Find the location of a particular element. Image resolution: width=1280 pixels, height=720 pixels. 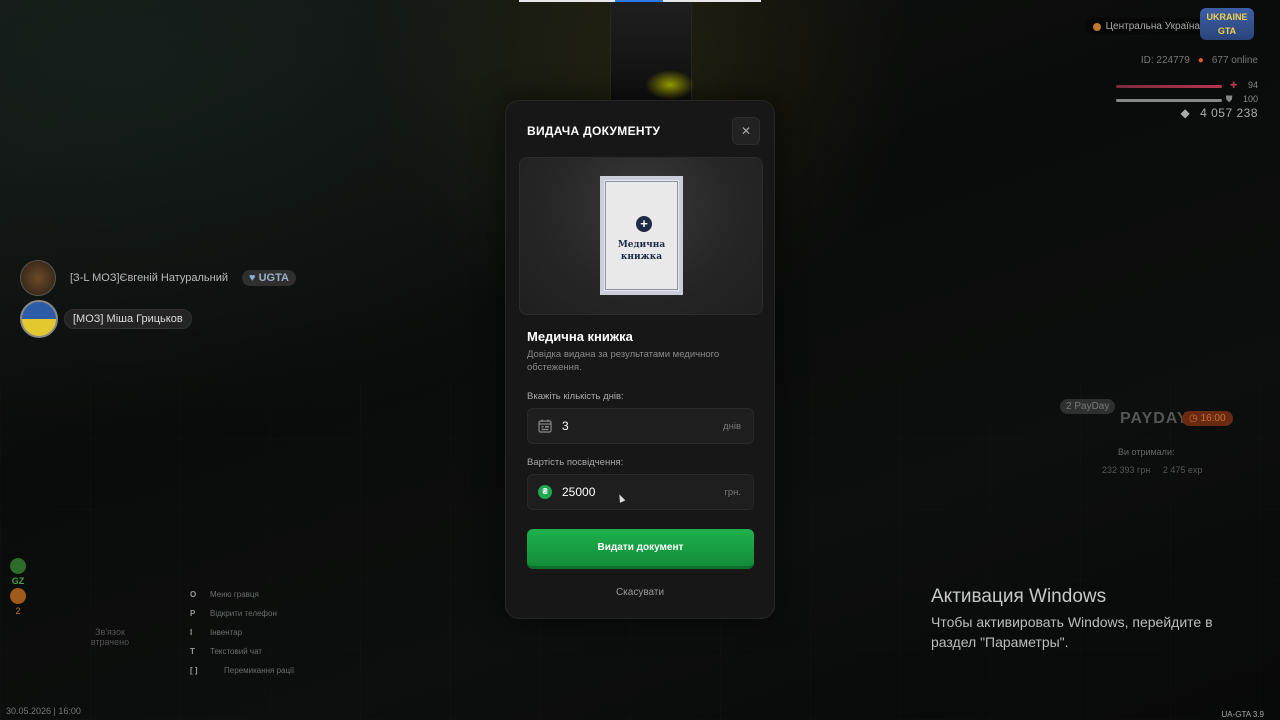

status-count: 2 is located at coordinates (18, 611).